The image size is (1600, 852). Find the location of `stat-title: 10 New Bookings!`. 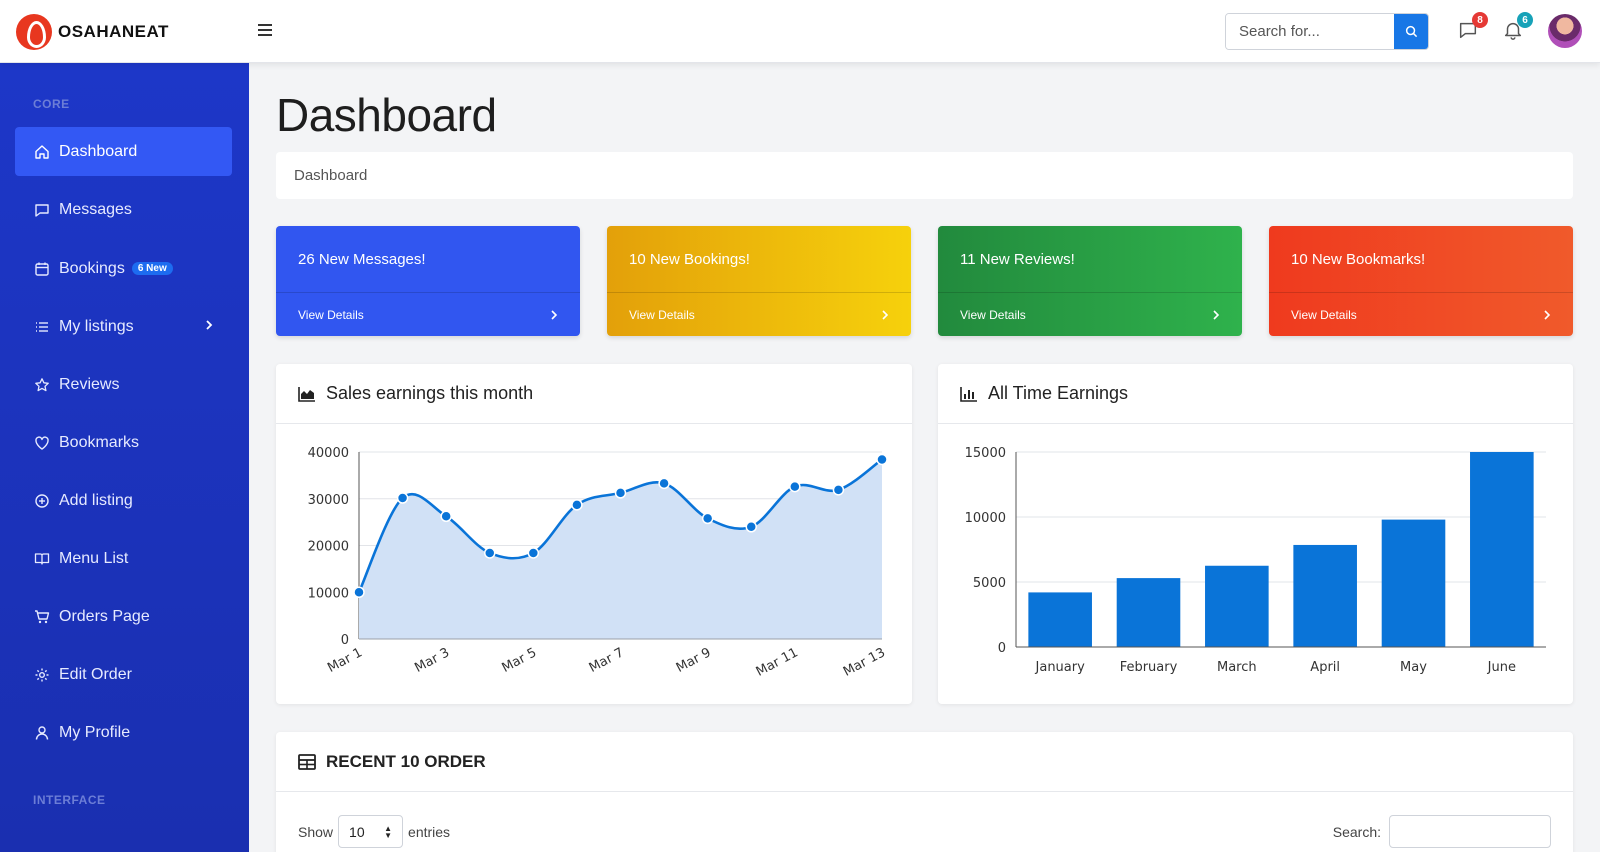

stat-title: 10 New Bookings! is located at coordinates (689, 259).